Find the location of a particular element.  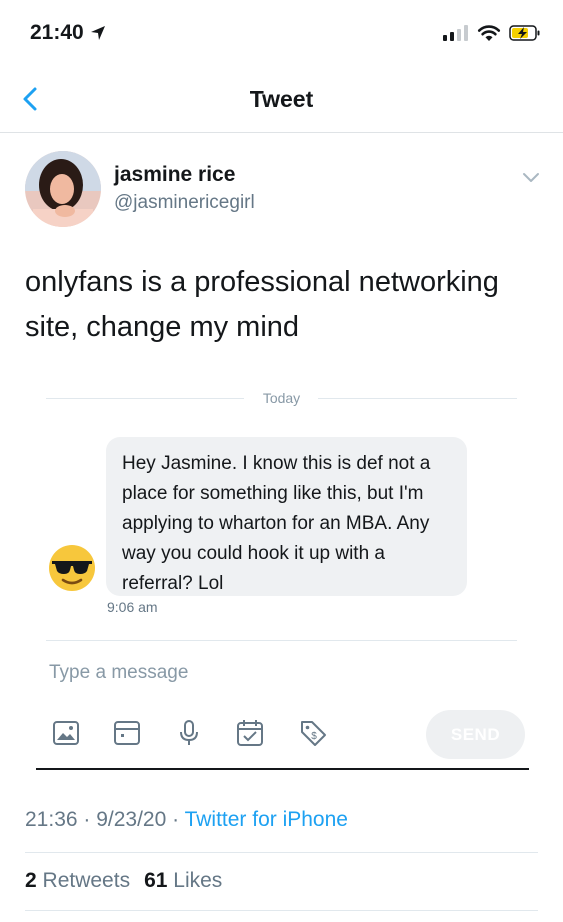

microphone-icon is located at coordinates (189, 733).